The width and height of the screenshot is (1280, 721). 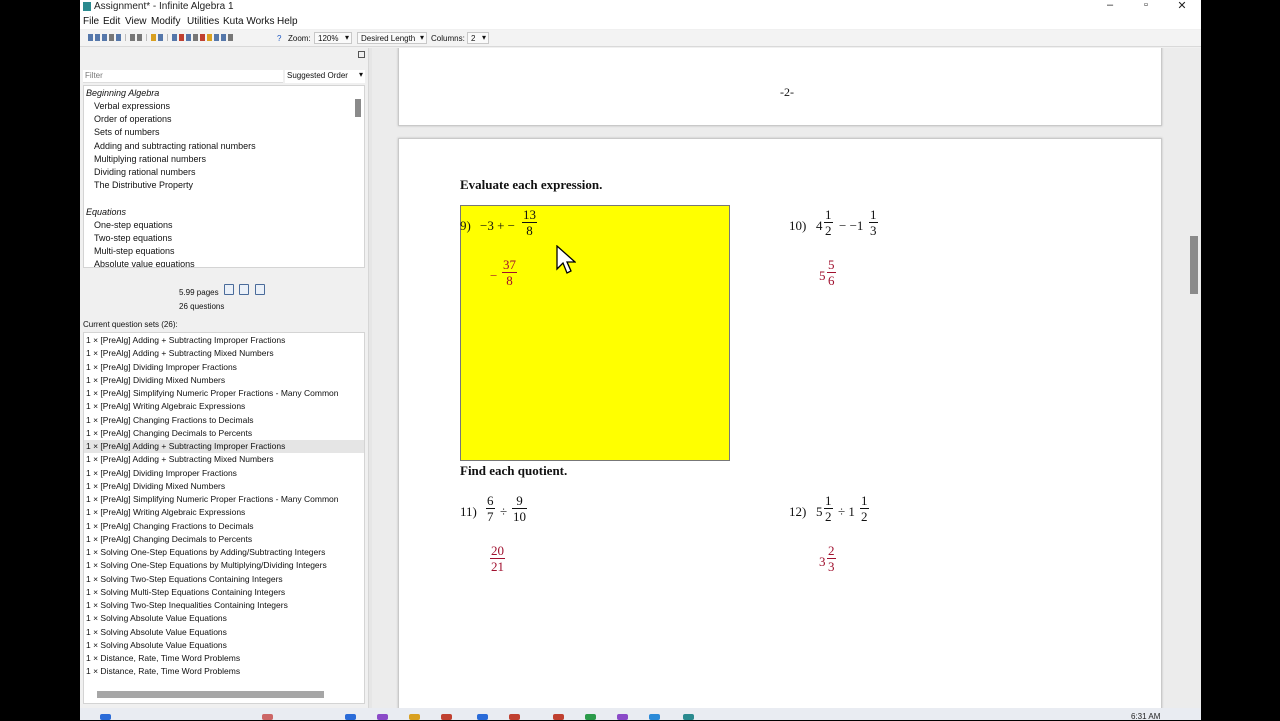 I want to click on open-icon, so click(x=97, y=37).